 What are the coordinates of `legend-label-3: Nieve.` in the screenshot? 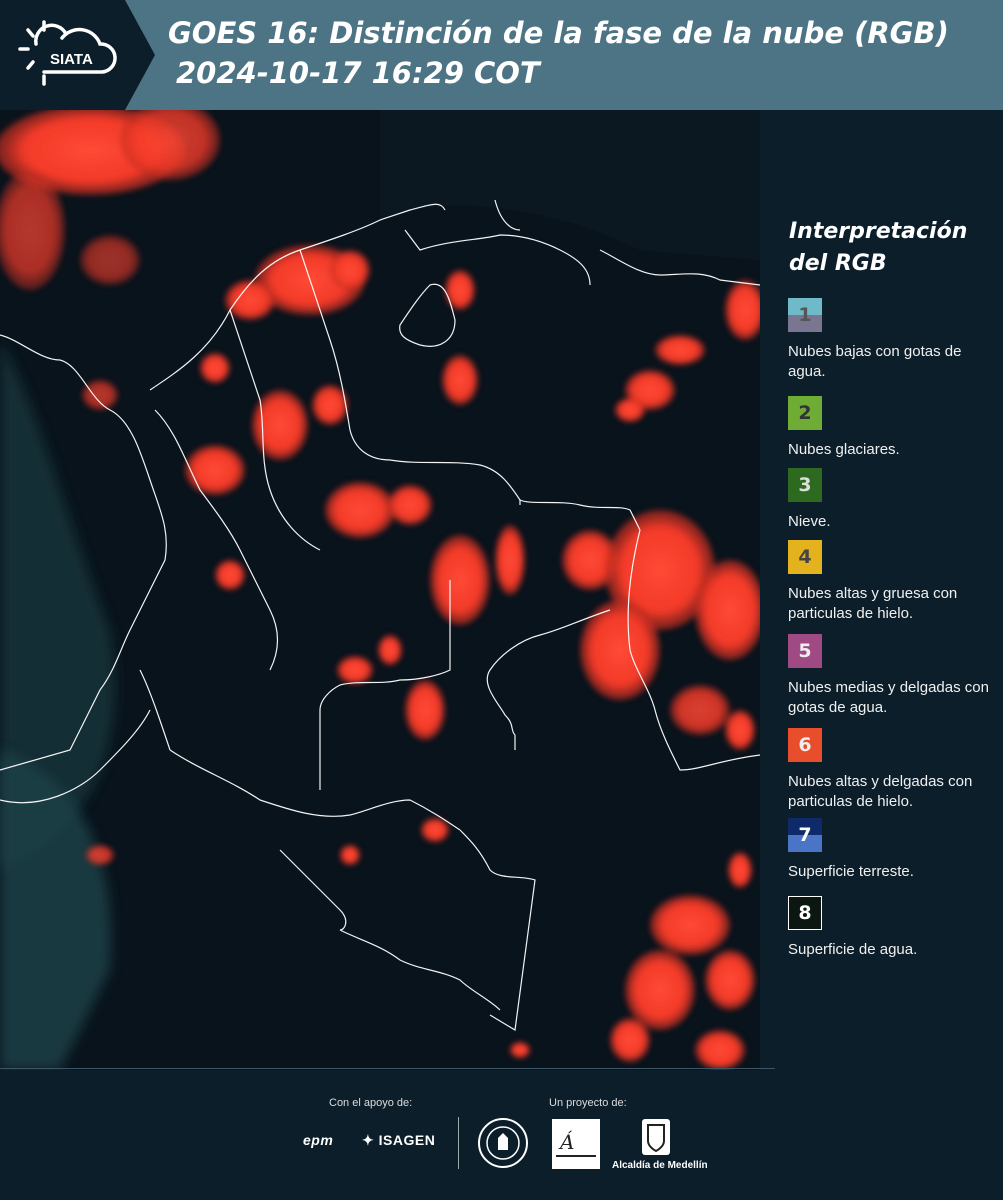 It's located at (809, 521).